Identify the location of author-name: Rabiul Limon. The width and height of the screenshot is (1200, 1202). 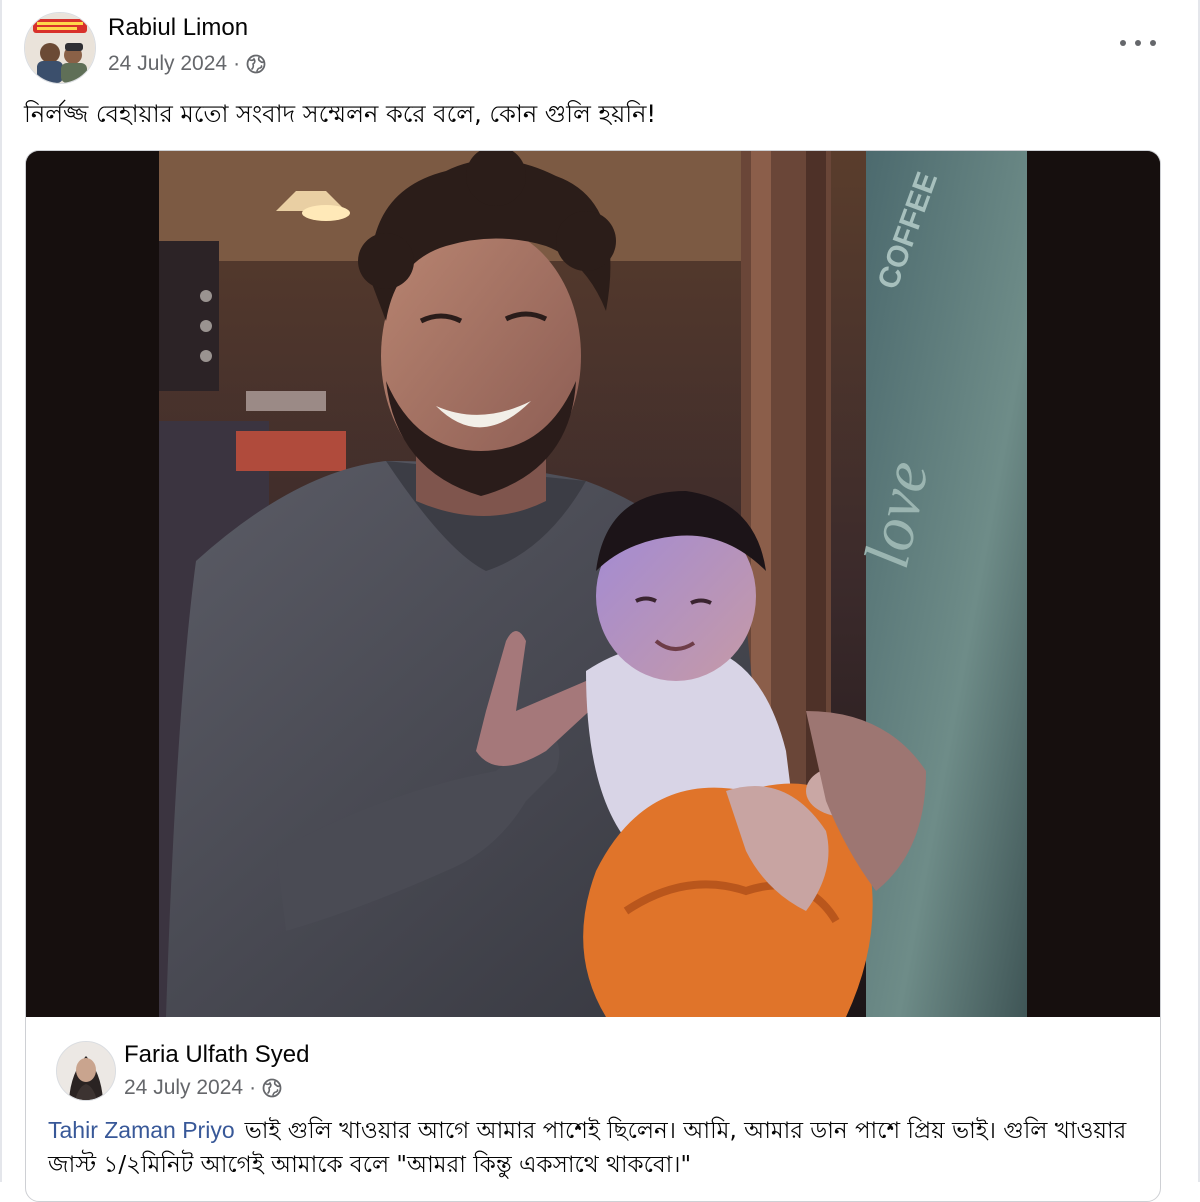
(178, 28).